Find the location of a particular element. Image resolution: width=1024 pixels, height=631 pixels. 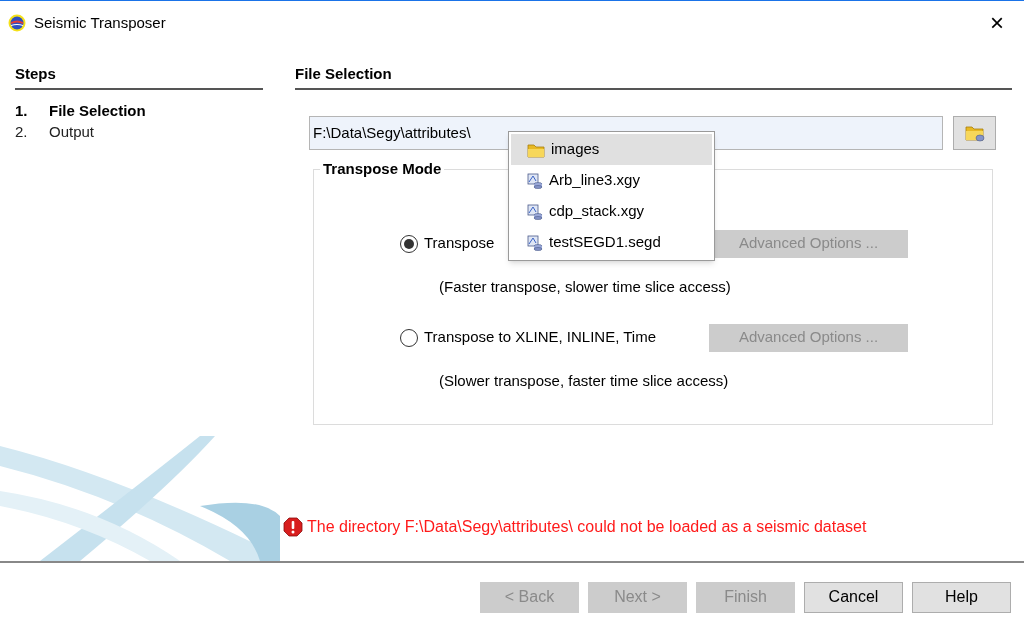

option-hint: (Slower transpose, faster time slice access) is located at coordinates (584, 380).